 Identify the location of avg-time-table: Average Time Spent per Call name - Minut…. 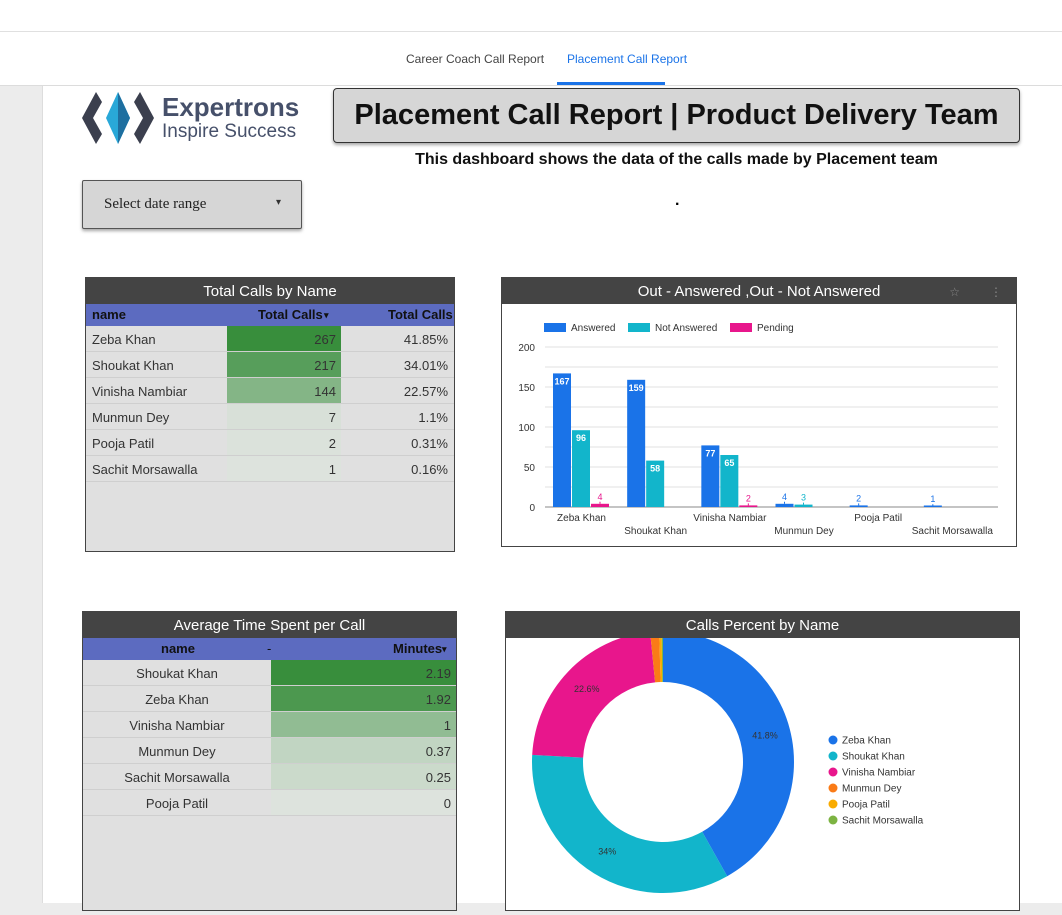
(269, 761).